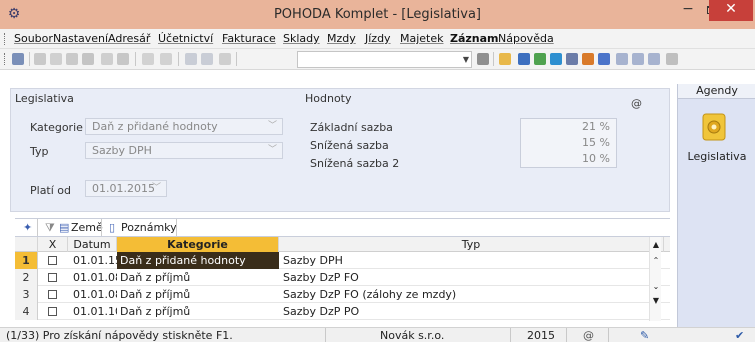 This screenshot has width=755, height=342. What do you see at coordinates (56, 127) in the screenshot?
I see `kategorie-label: Kategorie` at bounding box center [56, 127].